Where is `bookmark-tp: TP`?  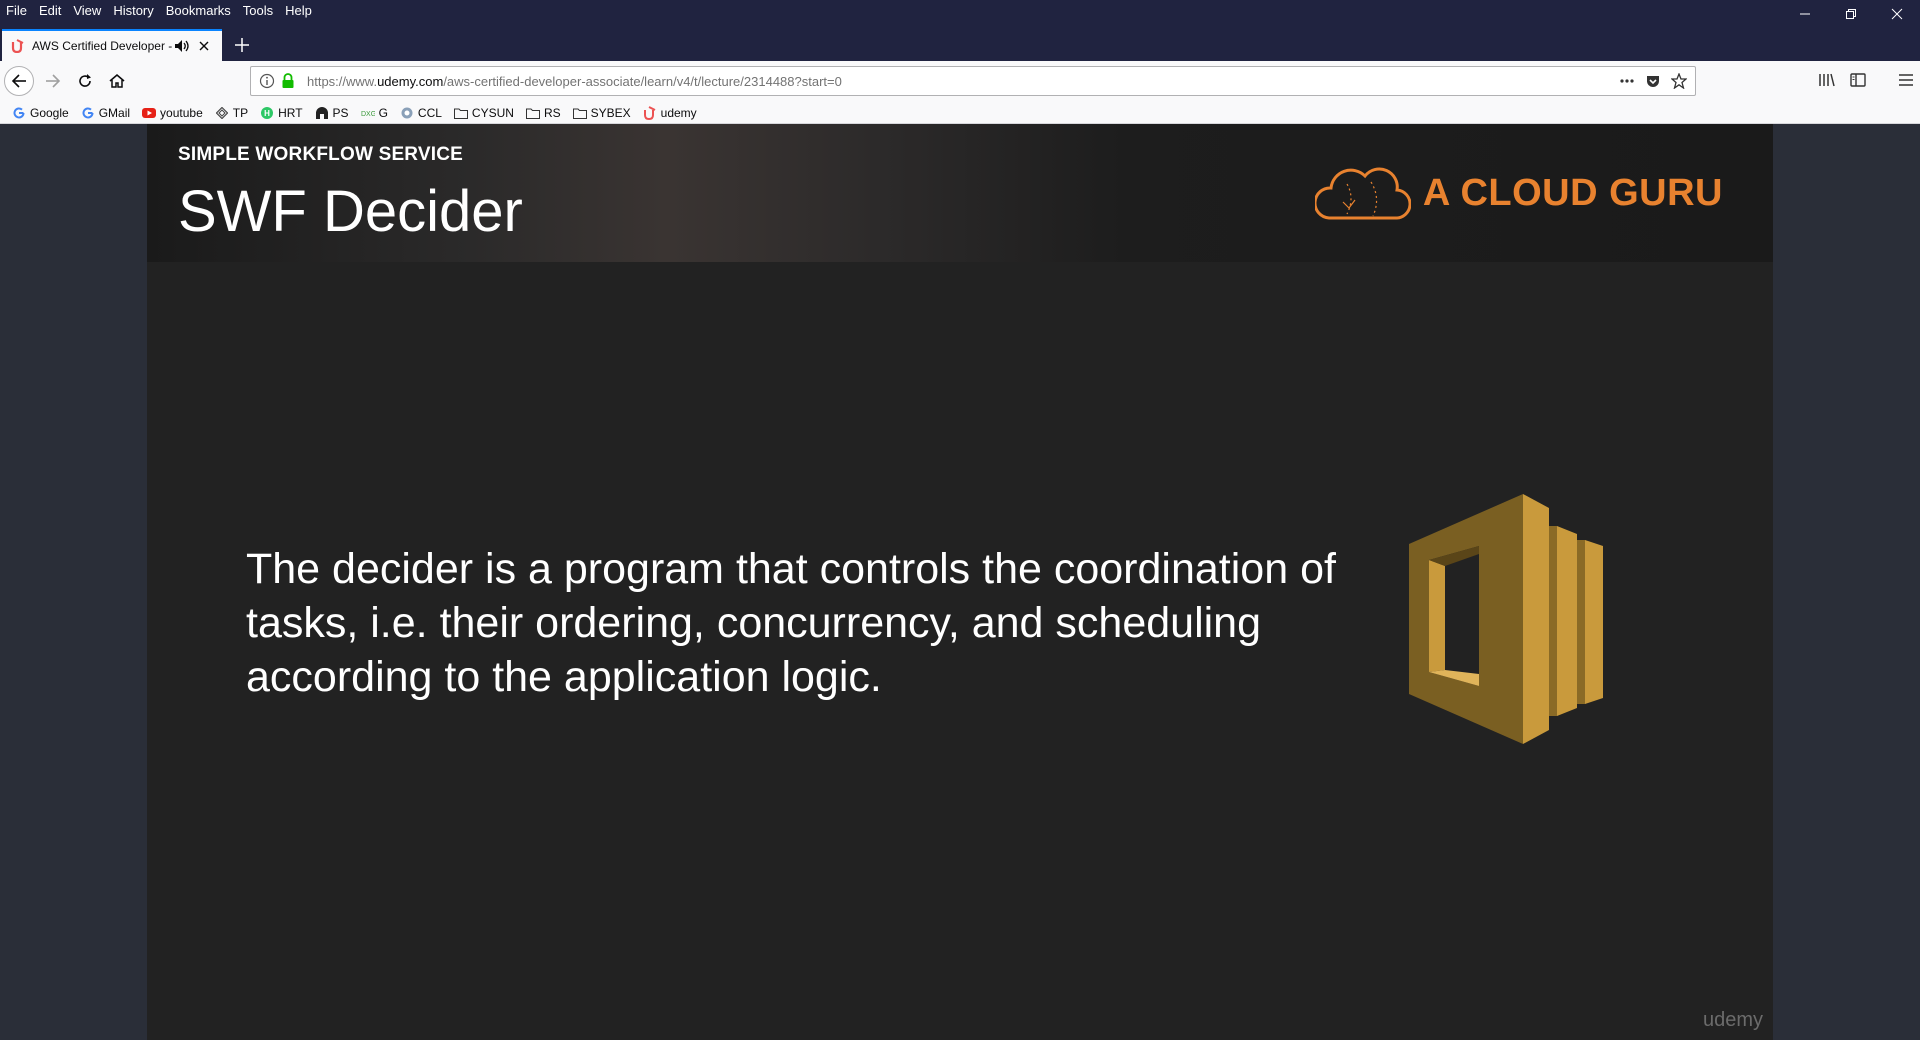 bookmark-tp: TP is located at coordinates (231, 113).